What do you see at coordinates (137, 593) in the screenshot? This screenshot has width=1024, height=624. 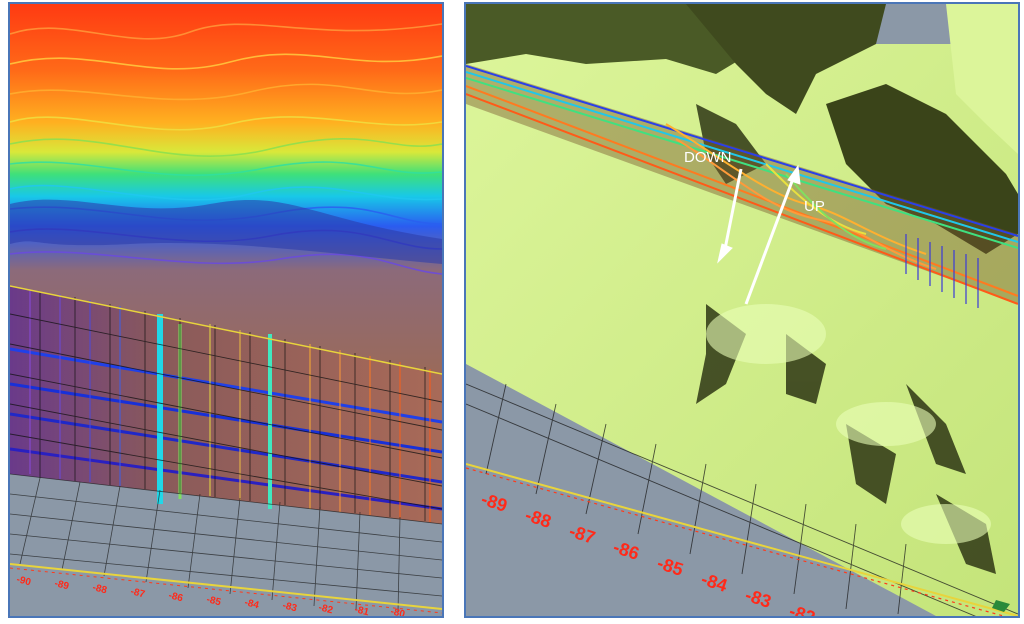 I see `tick-label: -87` at bounding box center [137, 593].